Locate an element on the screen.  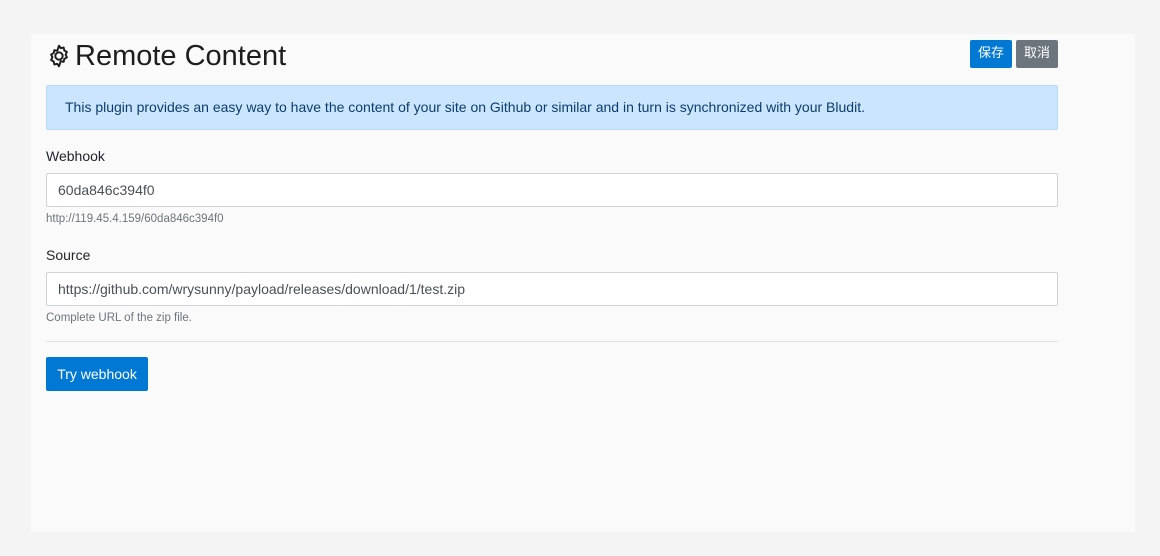
header-actions: 保存 取消 is located at coordinates (1013, 54).